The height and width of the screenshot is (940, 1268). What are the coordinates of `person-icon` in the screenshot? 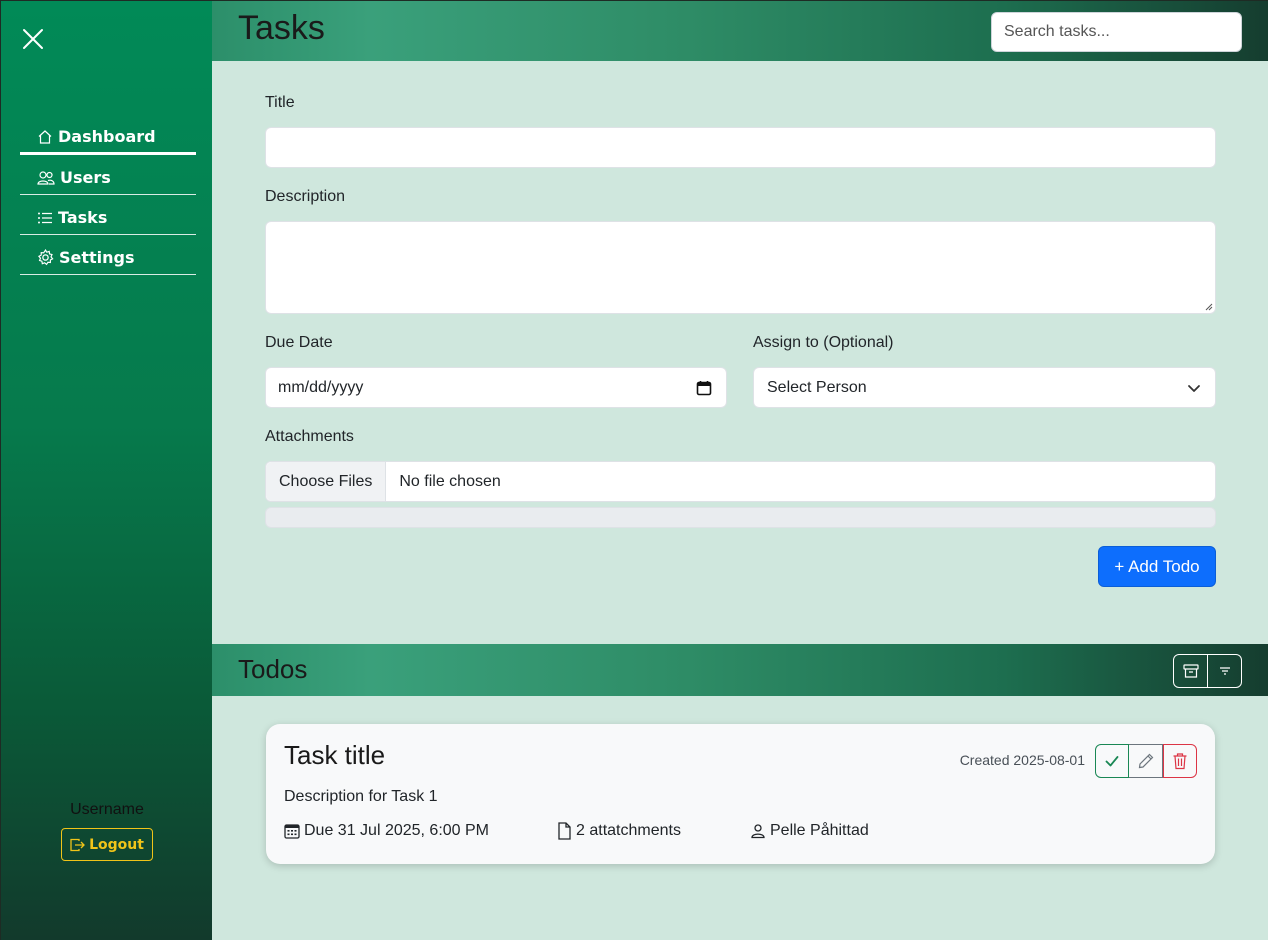 It's located at (758, 831).